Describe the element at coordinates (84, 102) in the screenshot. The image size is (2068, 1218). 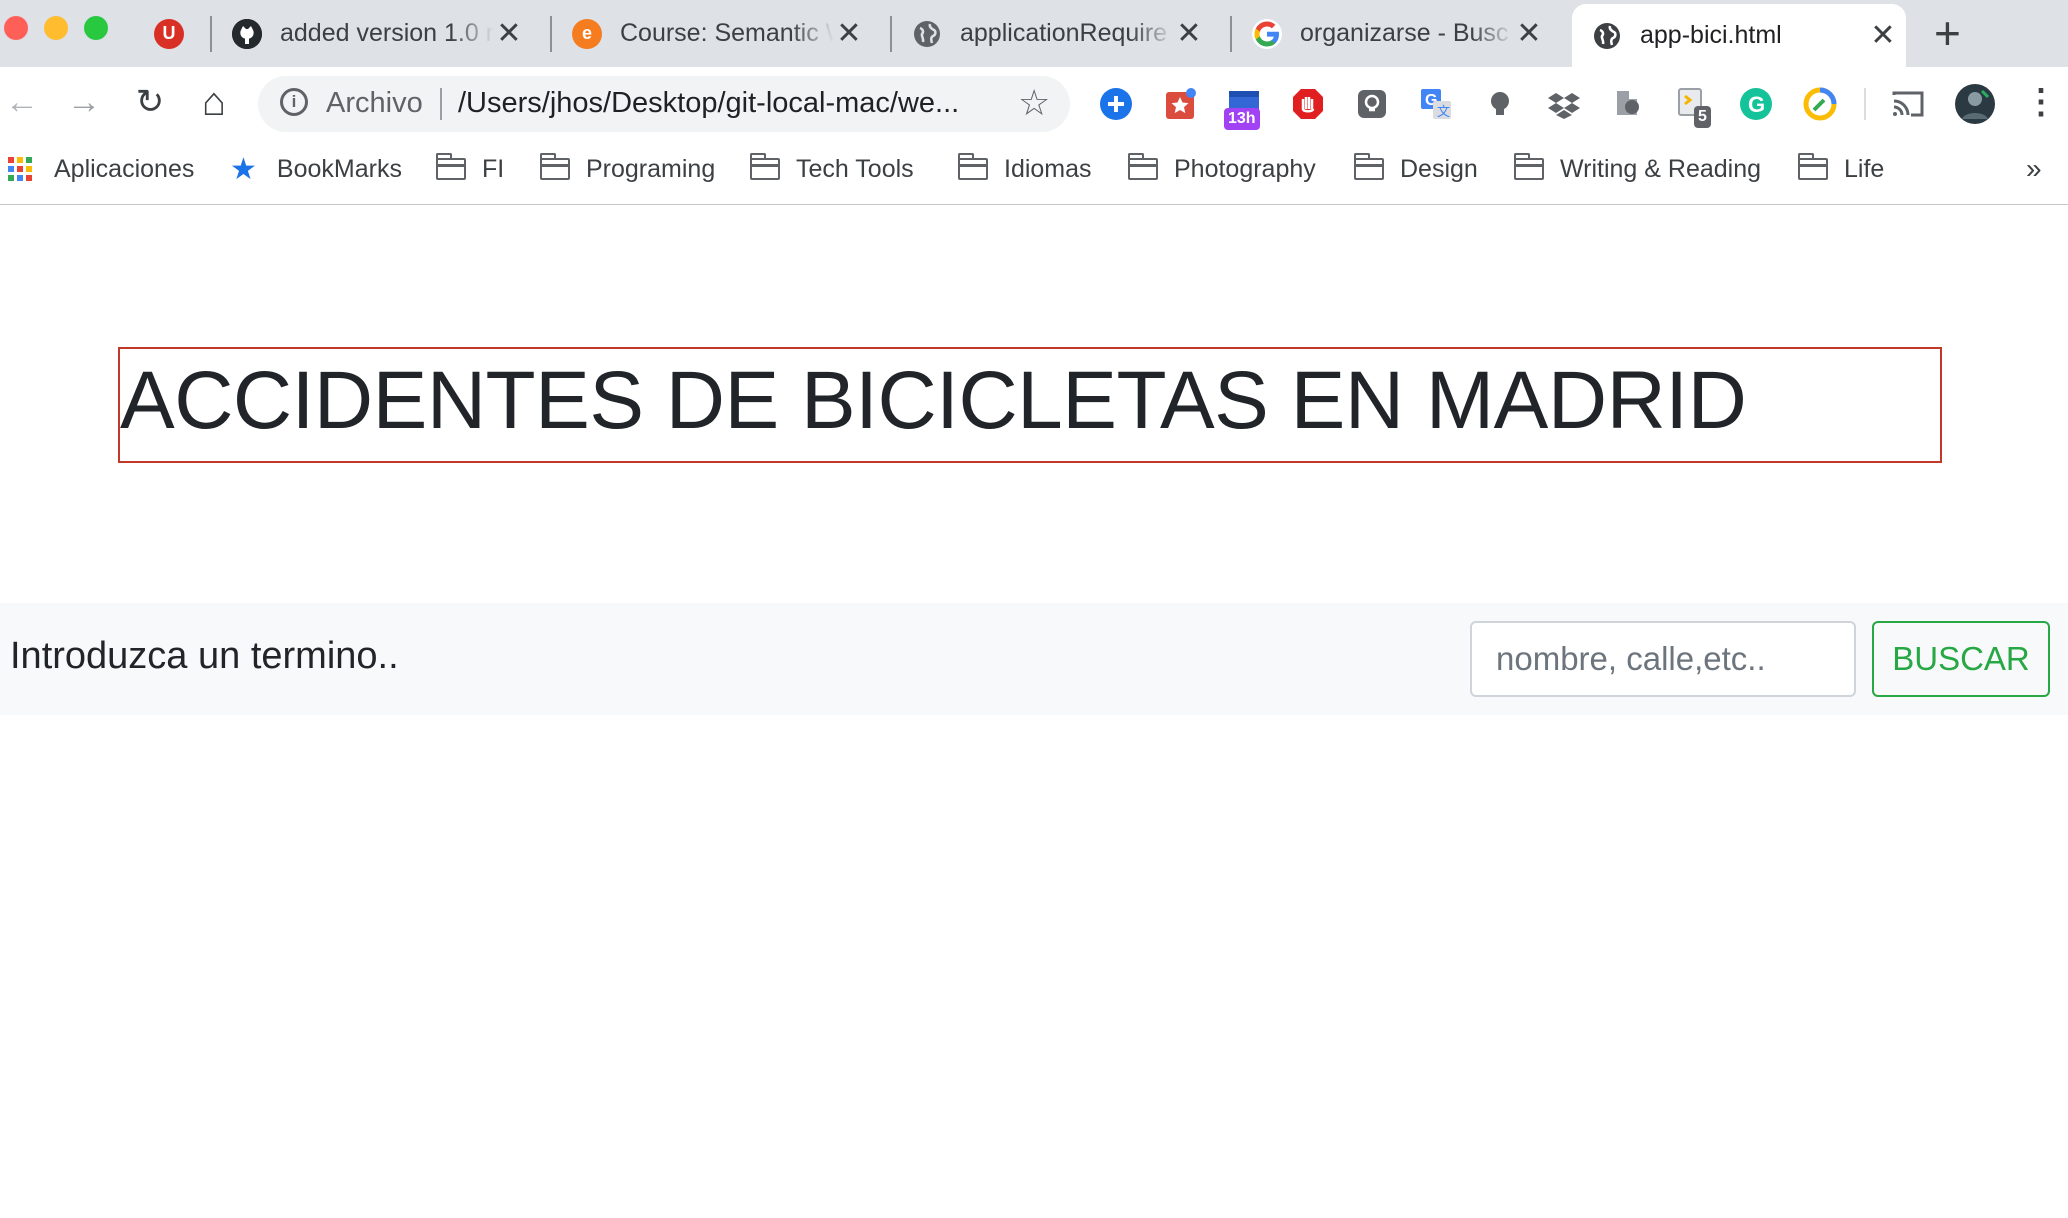
I see `forward-button: →` at that location.